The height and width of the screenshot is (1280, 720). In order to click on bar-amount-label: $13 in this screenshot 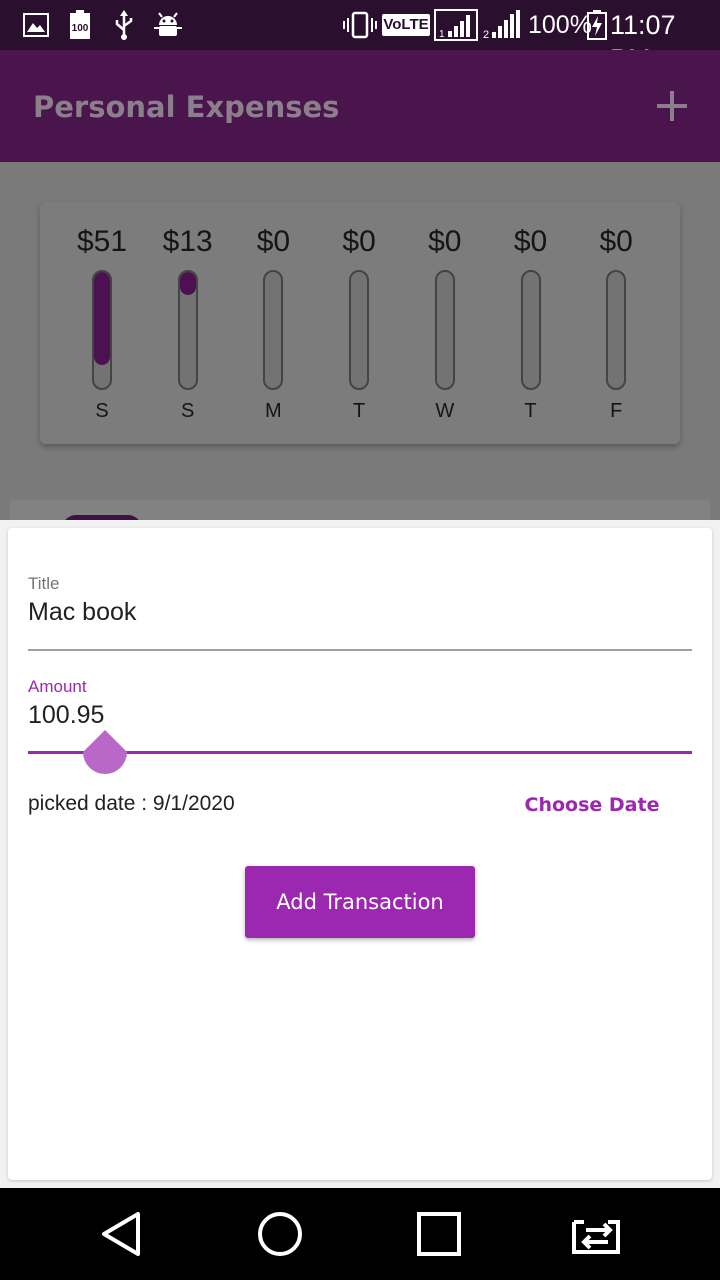, I will do `click(187, 241)`.